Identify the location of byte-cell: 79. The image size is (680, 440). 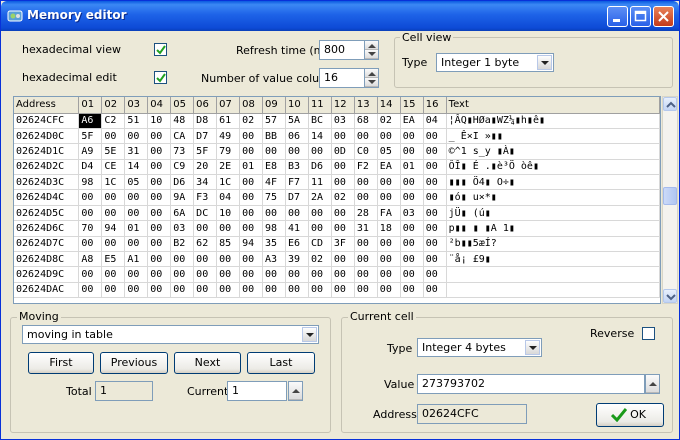
(228, 151).